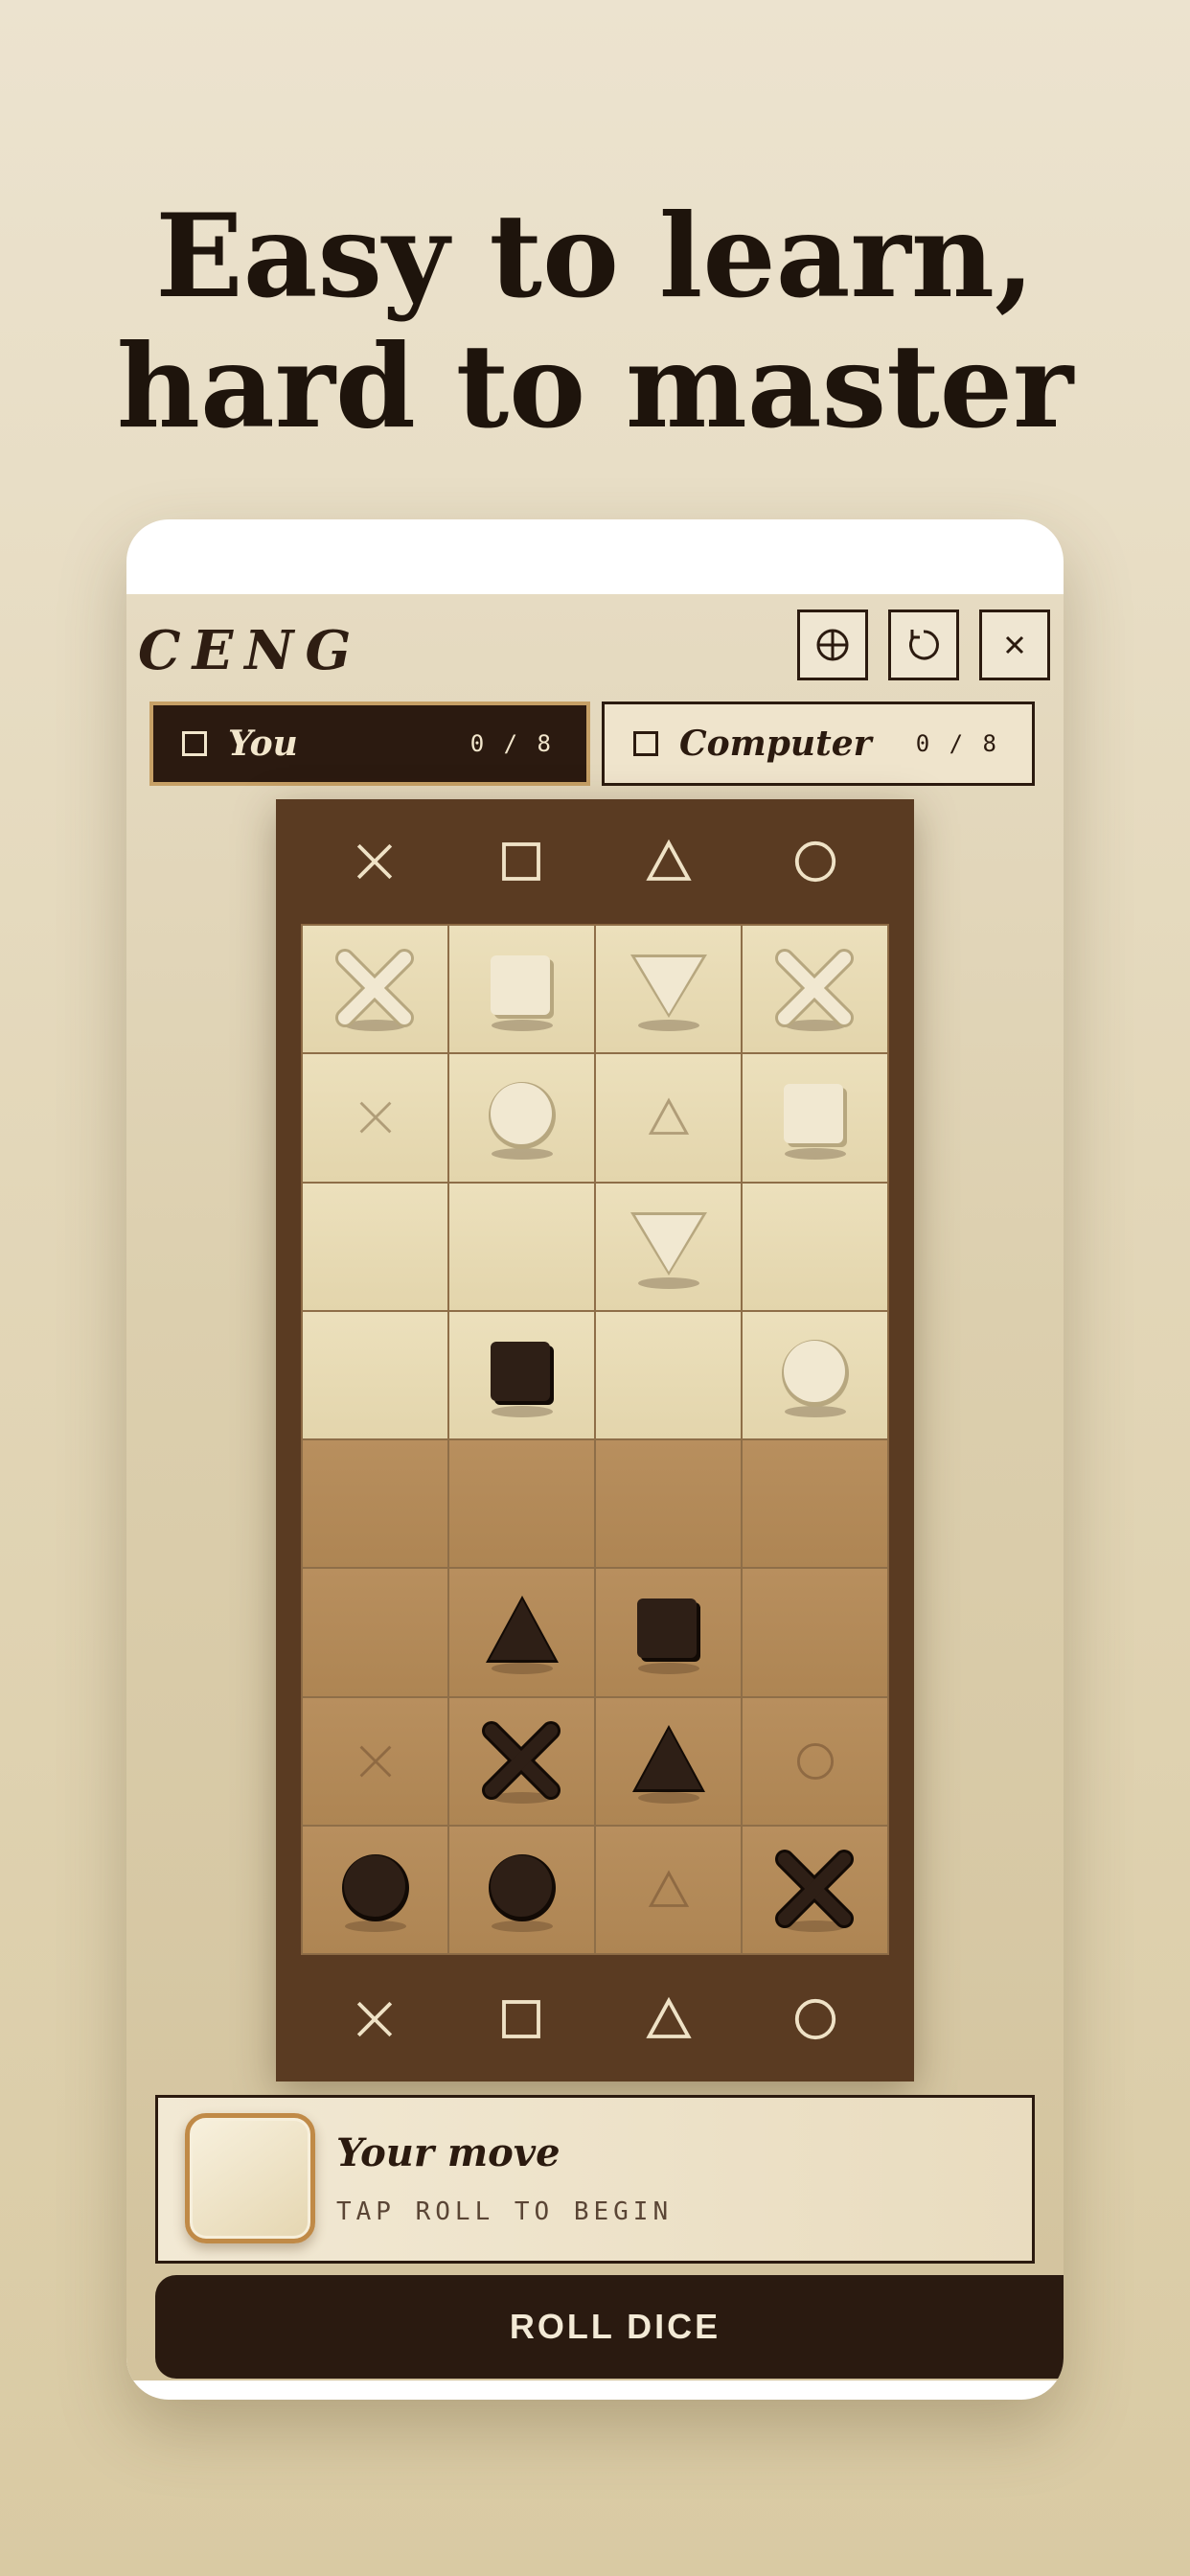 The image size is (1190, 2576). What do you see at coordinates (595, 386) in the screenshot?
I see `headline-line-2: hard to master` at bounding box center [595, 386].